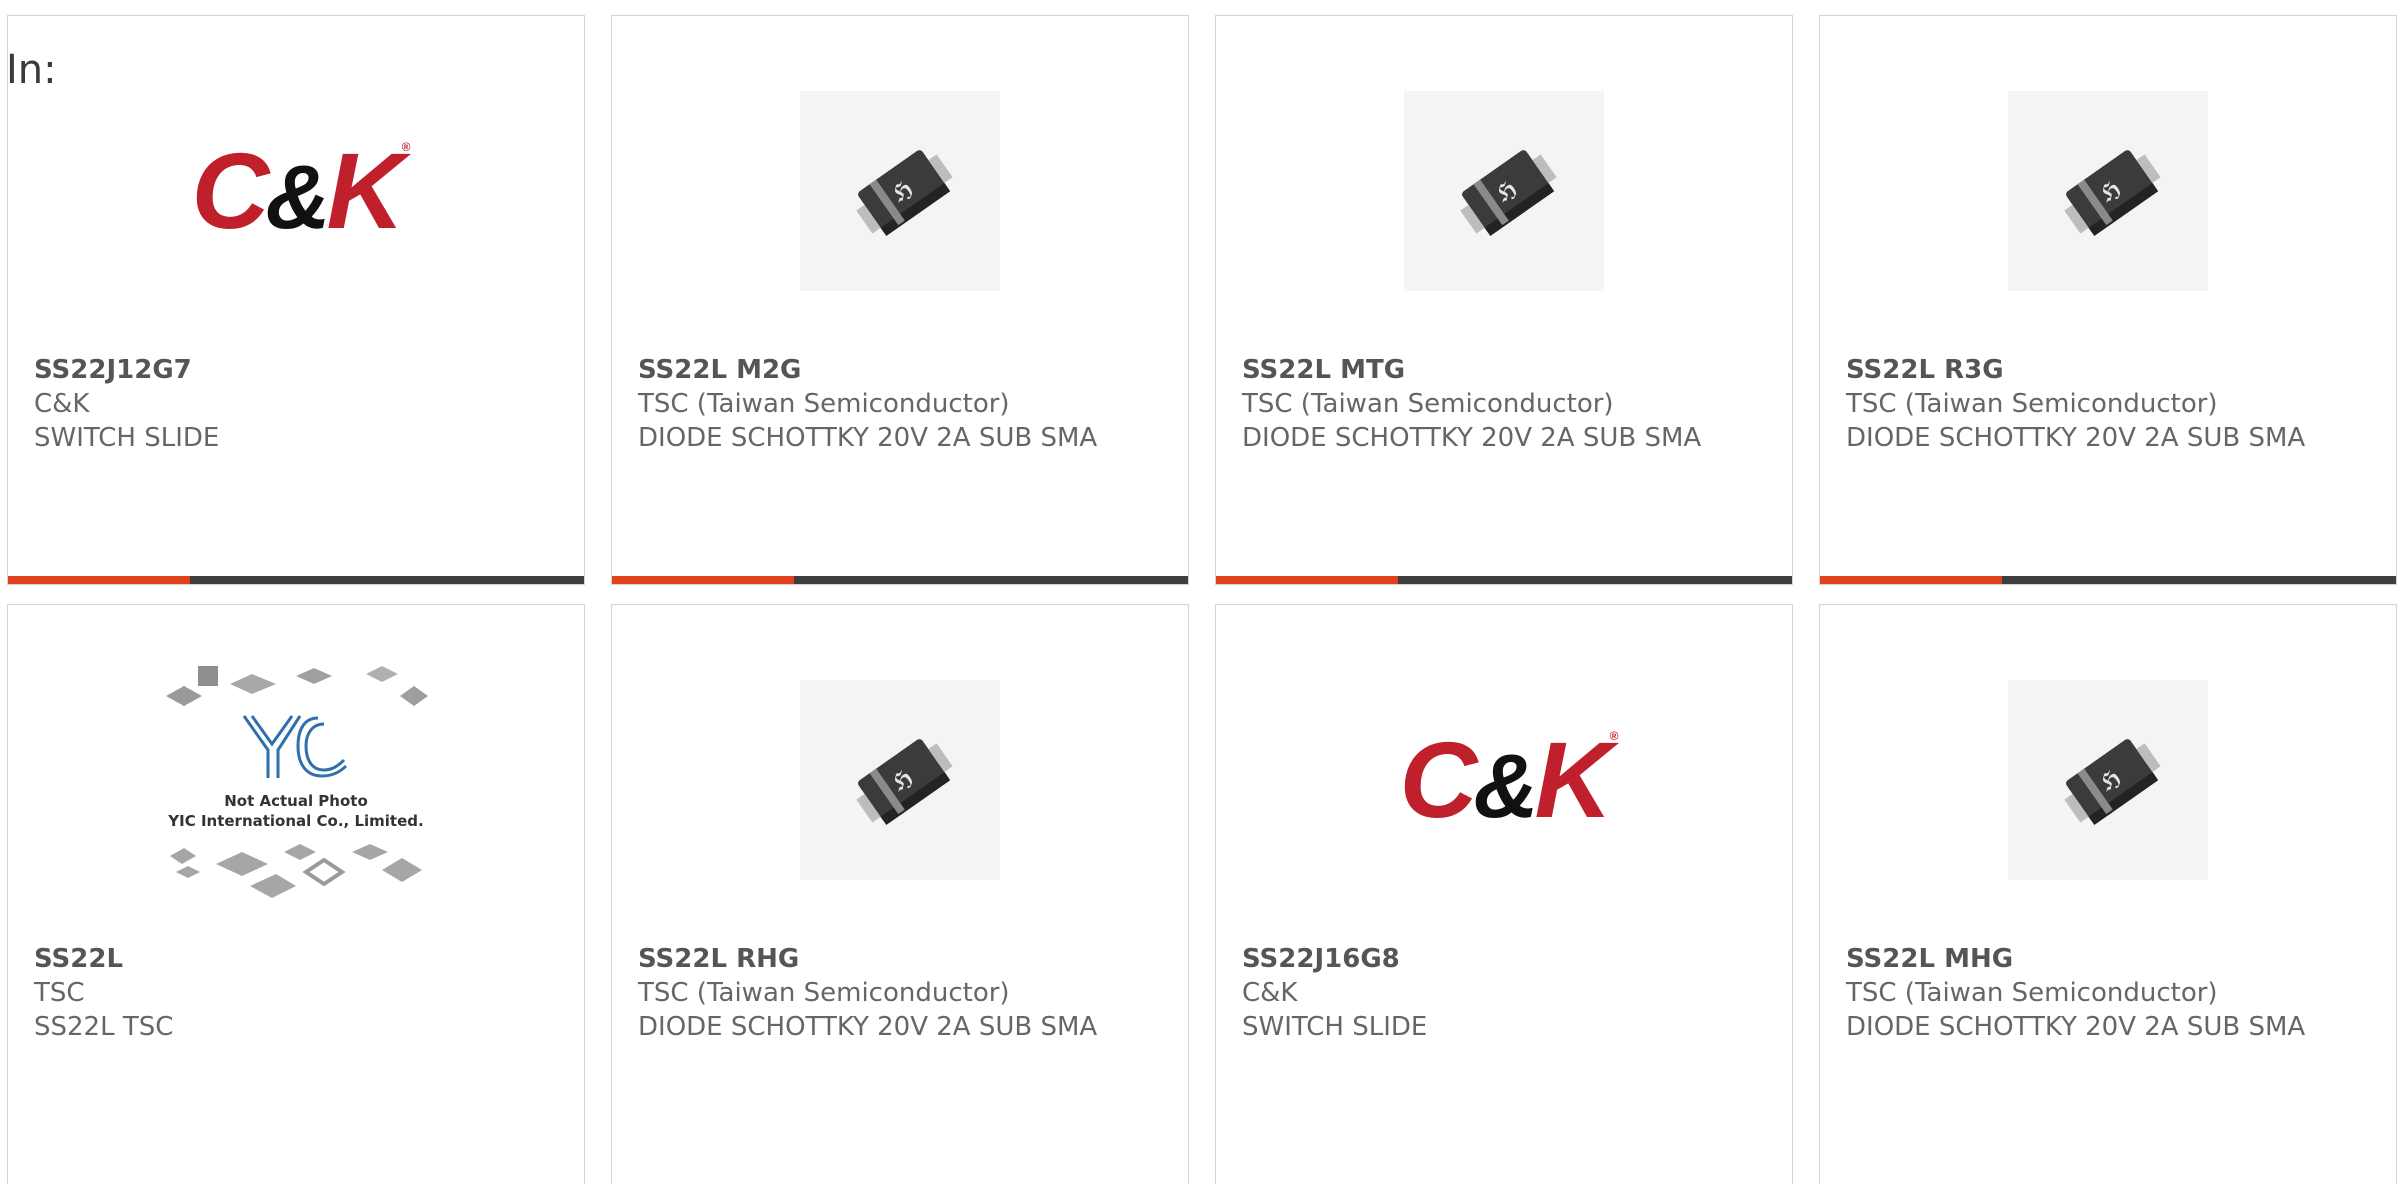 The height and width of the screenshot is (1184, 2400). I want to click on part-number: SS22L MHG, so click(2111, 959).